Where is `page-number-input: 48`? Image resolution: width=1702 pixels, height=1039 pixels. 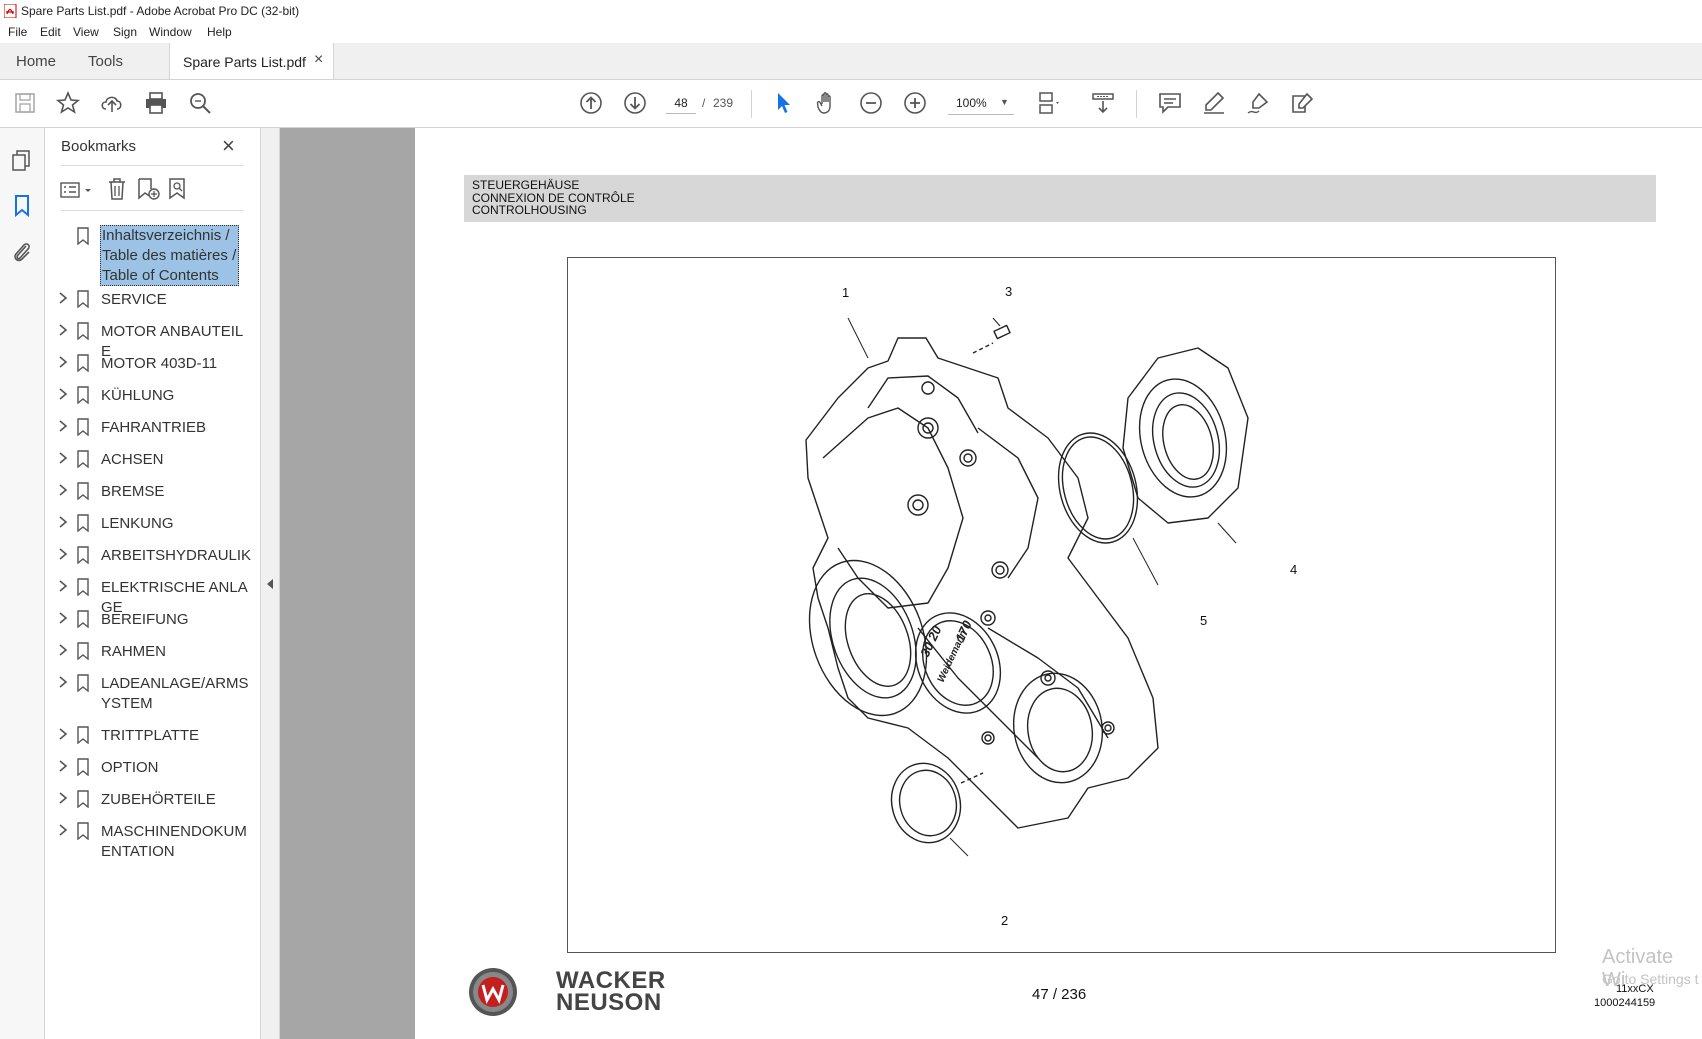 page-number-input: 48 is located at coordinates (681, 103).